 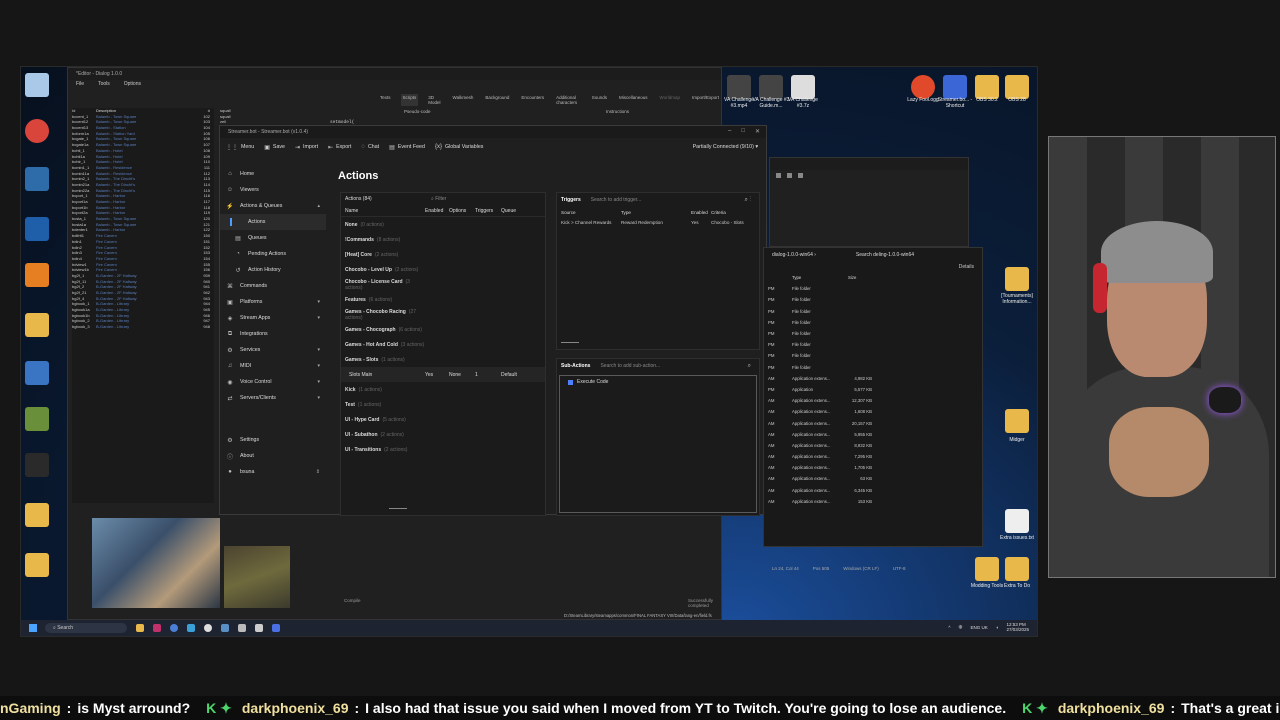 What do you see at coordinates (658, 382) in the screenshot?
I see `subaction-item: Execute Code` at bounding box center [658, 382].